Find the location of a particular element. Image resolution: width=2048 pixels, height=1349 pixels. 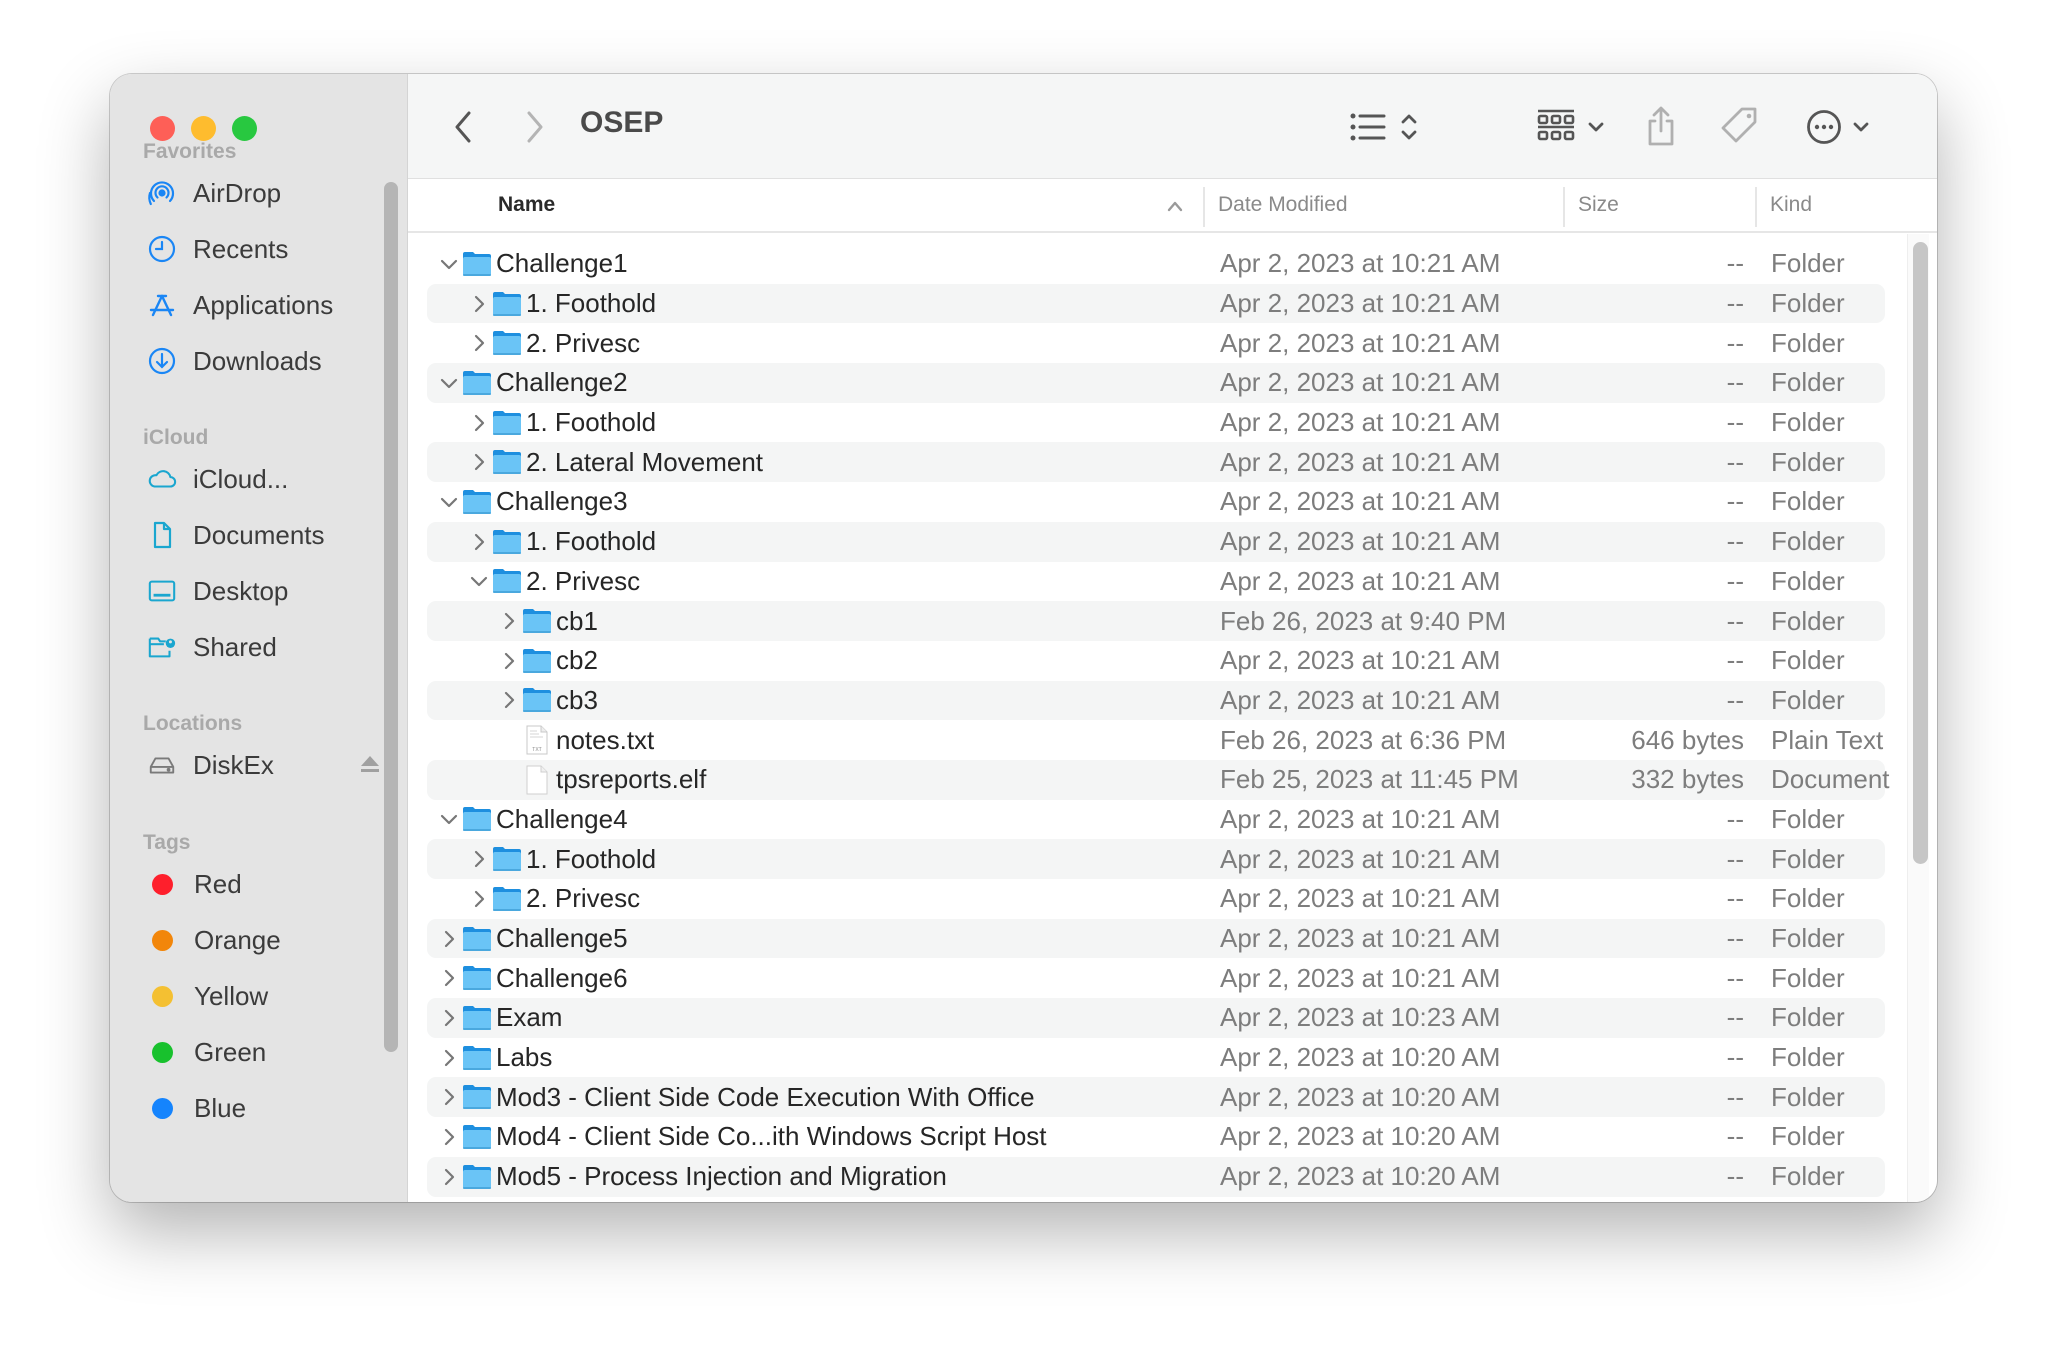

sidebar-item-label: Green is located at coordinates (230, 1051).